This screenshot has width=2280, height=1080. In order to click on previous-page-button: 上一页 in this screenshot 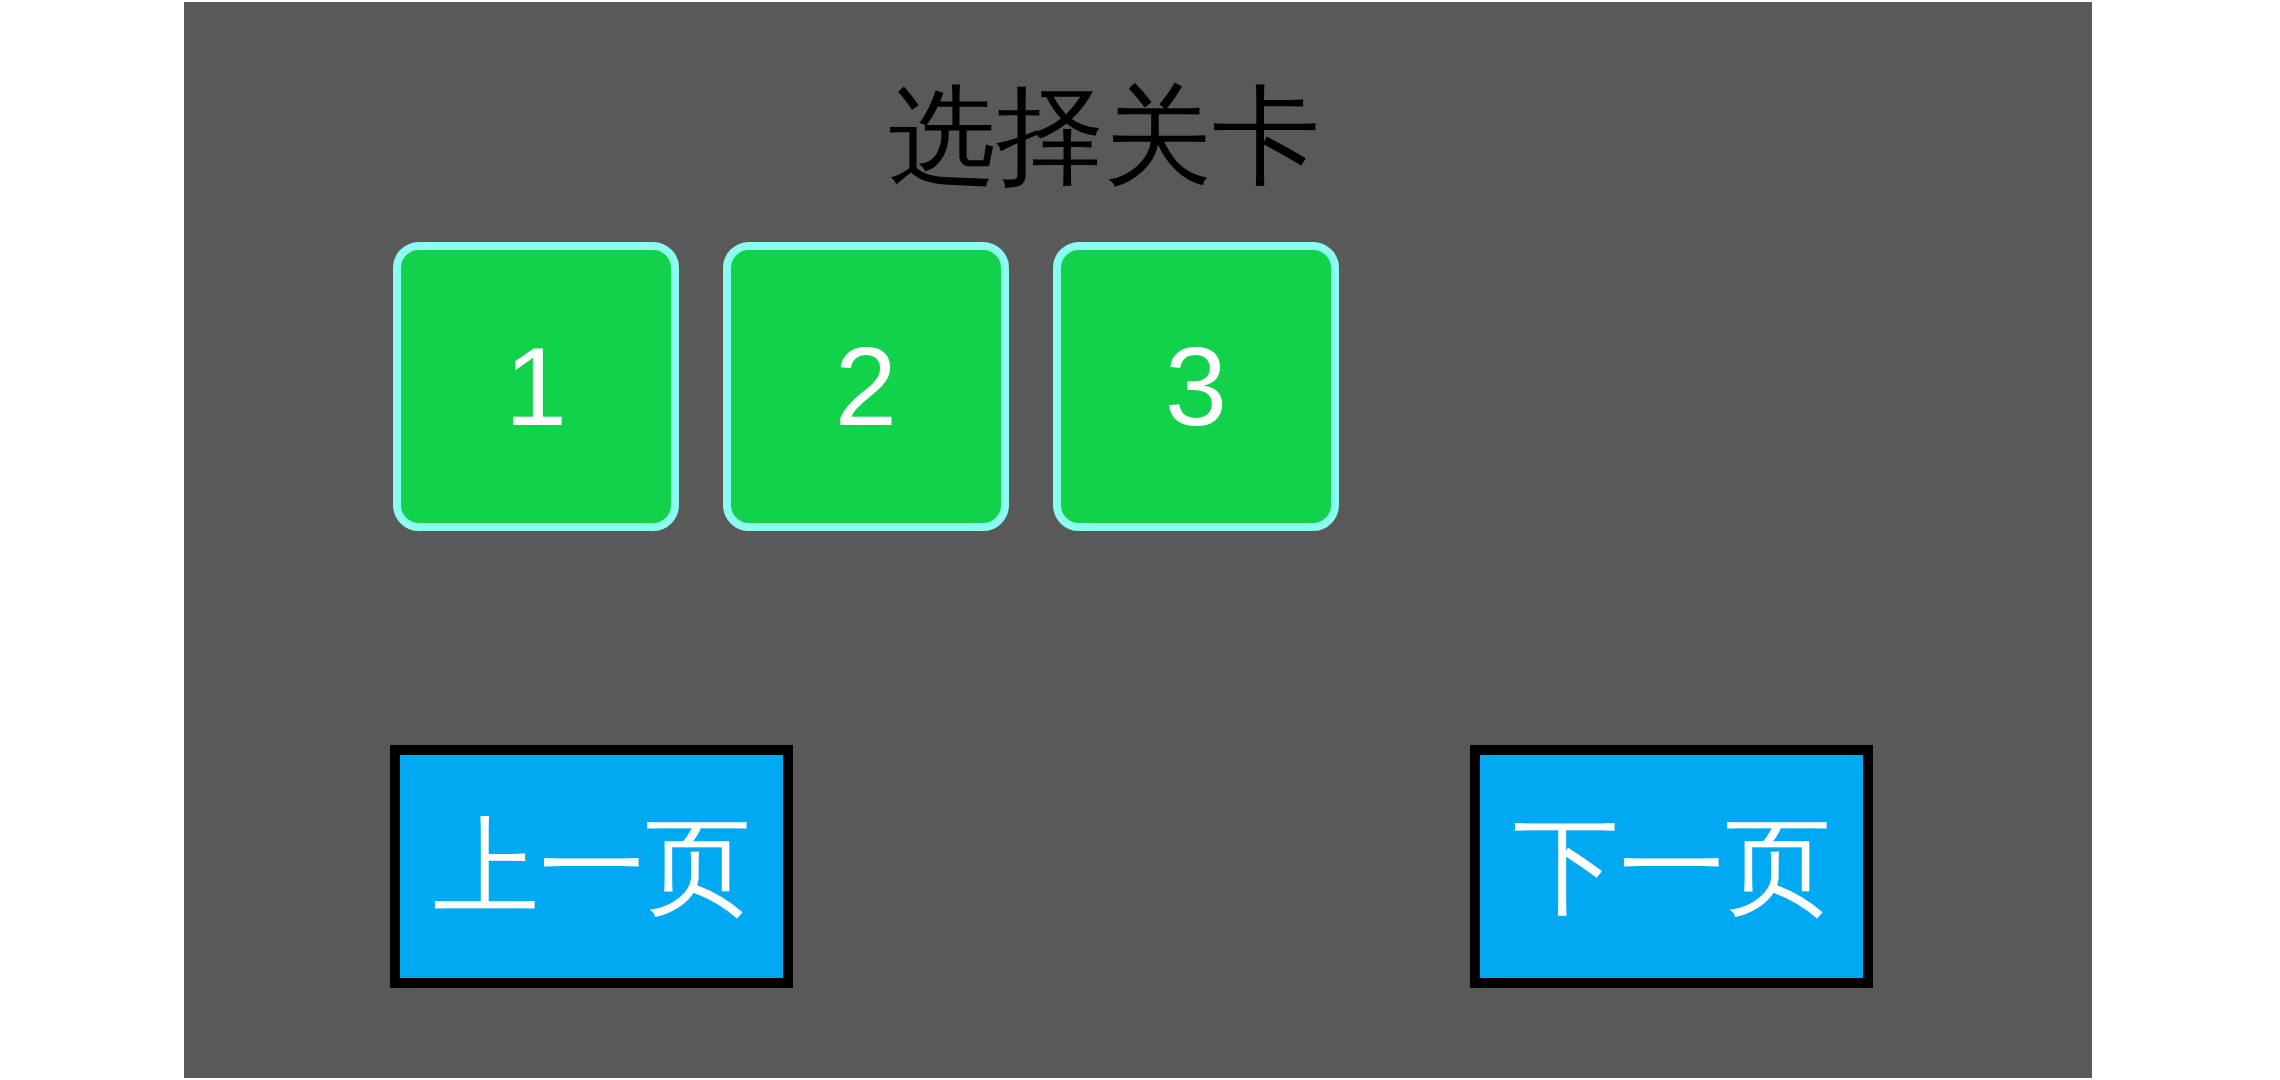, I will do `click(591, 866)`.